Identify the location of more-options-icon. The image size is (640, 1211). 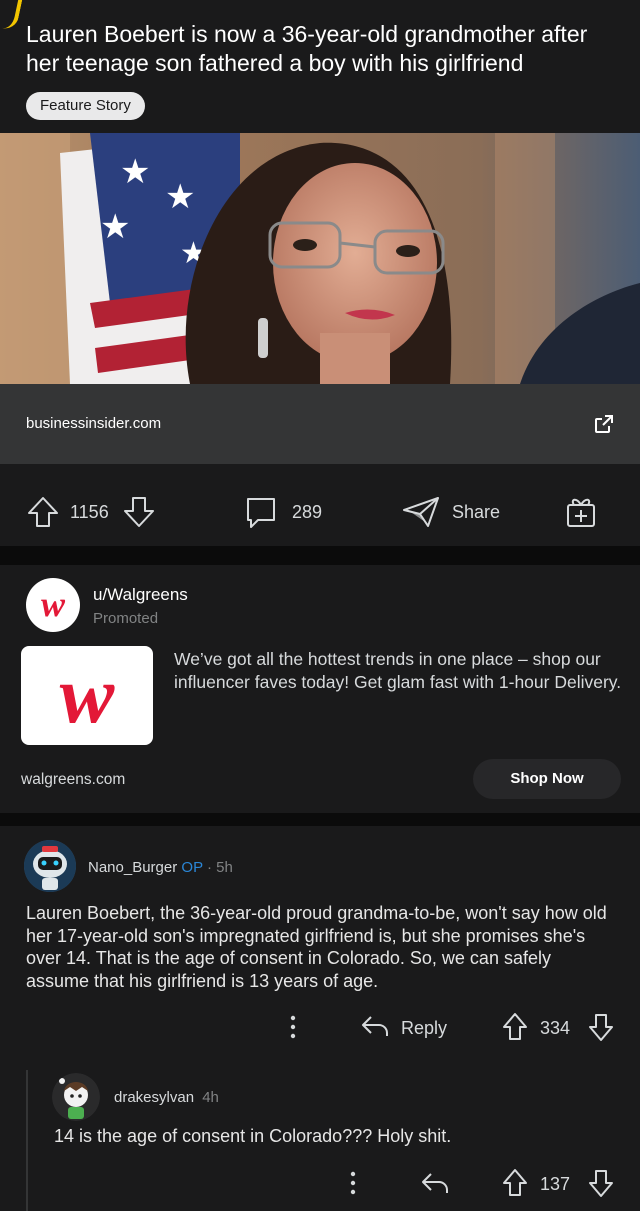
(293, 1027).